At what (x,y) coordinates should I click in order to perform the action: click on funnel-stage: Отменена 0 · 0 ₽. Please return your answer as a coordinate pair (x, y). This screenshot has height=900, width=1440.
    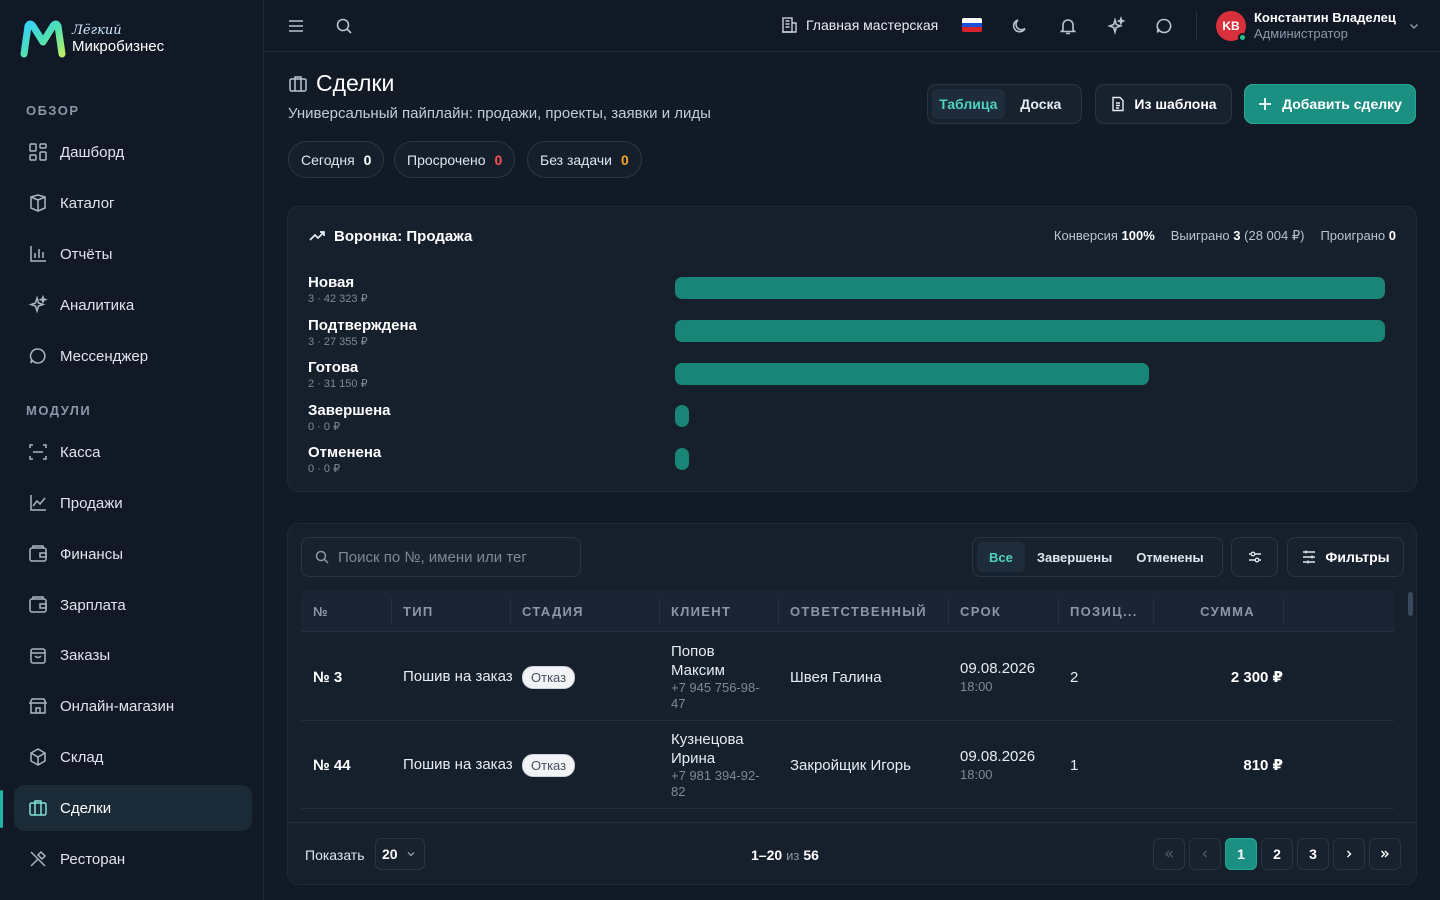
    Looking at the image, I should click on (344, 459).